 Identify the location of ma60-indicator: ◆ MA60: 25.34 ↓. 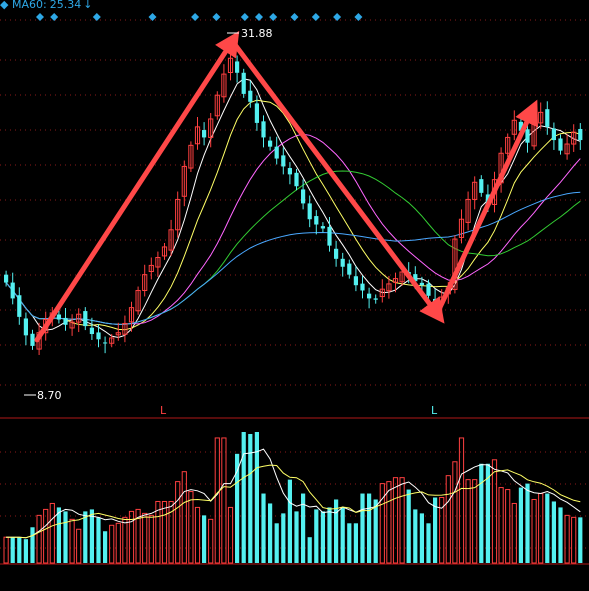
(46, 5).